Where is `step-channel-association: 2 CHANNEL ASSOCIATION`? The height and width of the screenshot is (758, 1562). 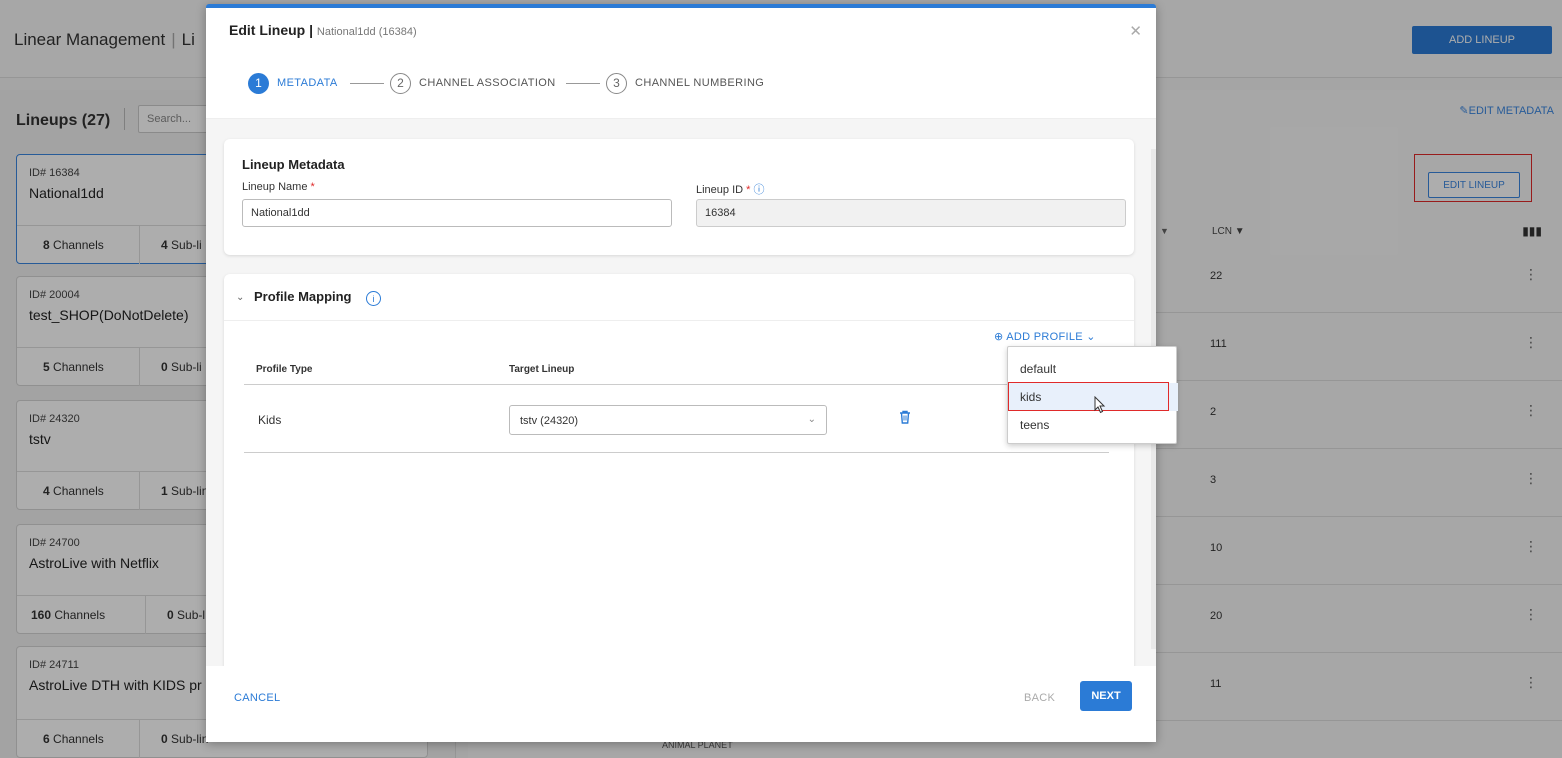 step-channel-association: 2 CHANNEL ASSOCIATION is located at coordinates (473, 83).